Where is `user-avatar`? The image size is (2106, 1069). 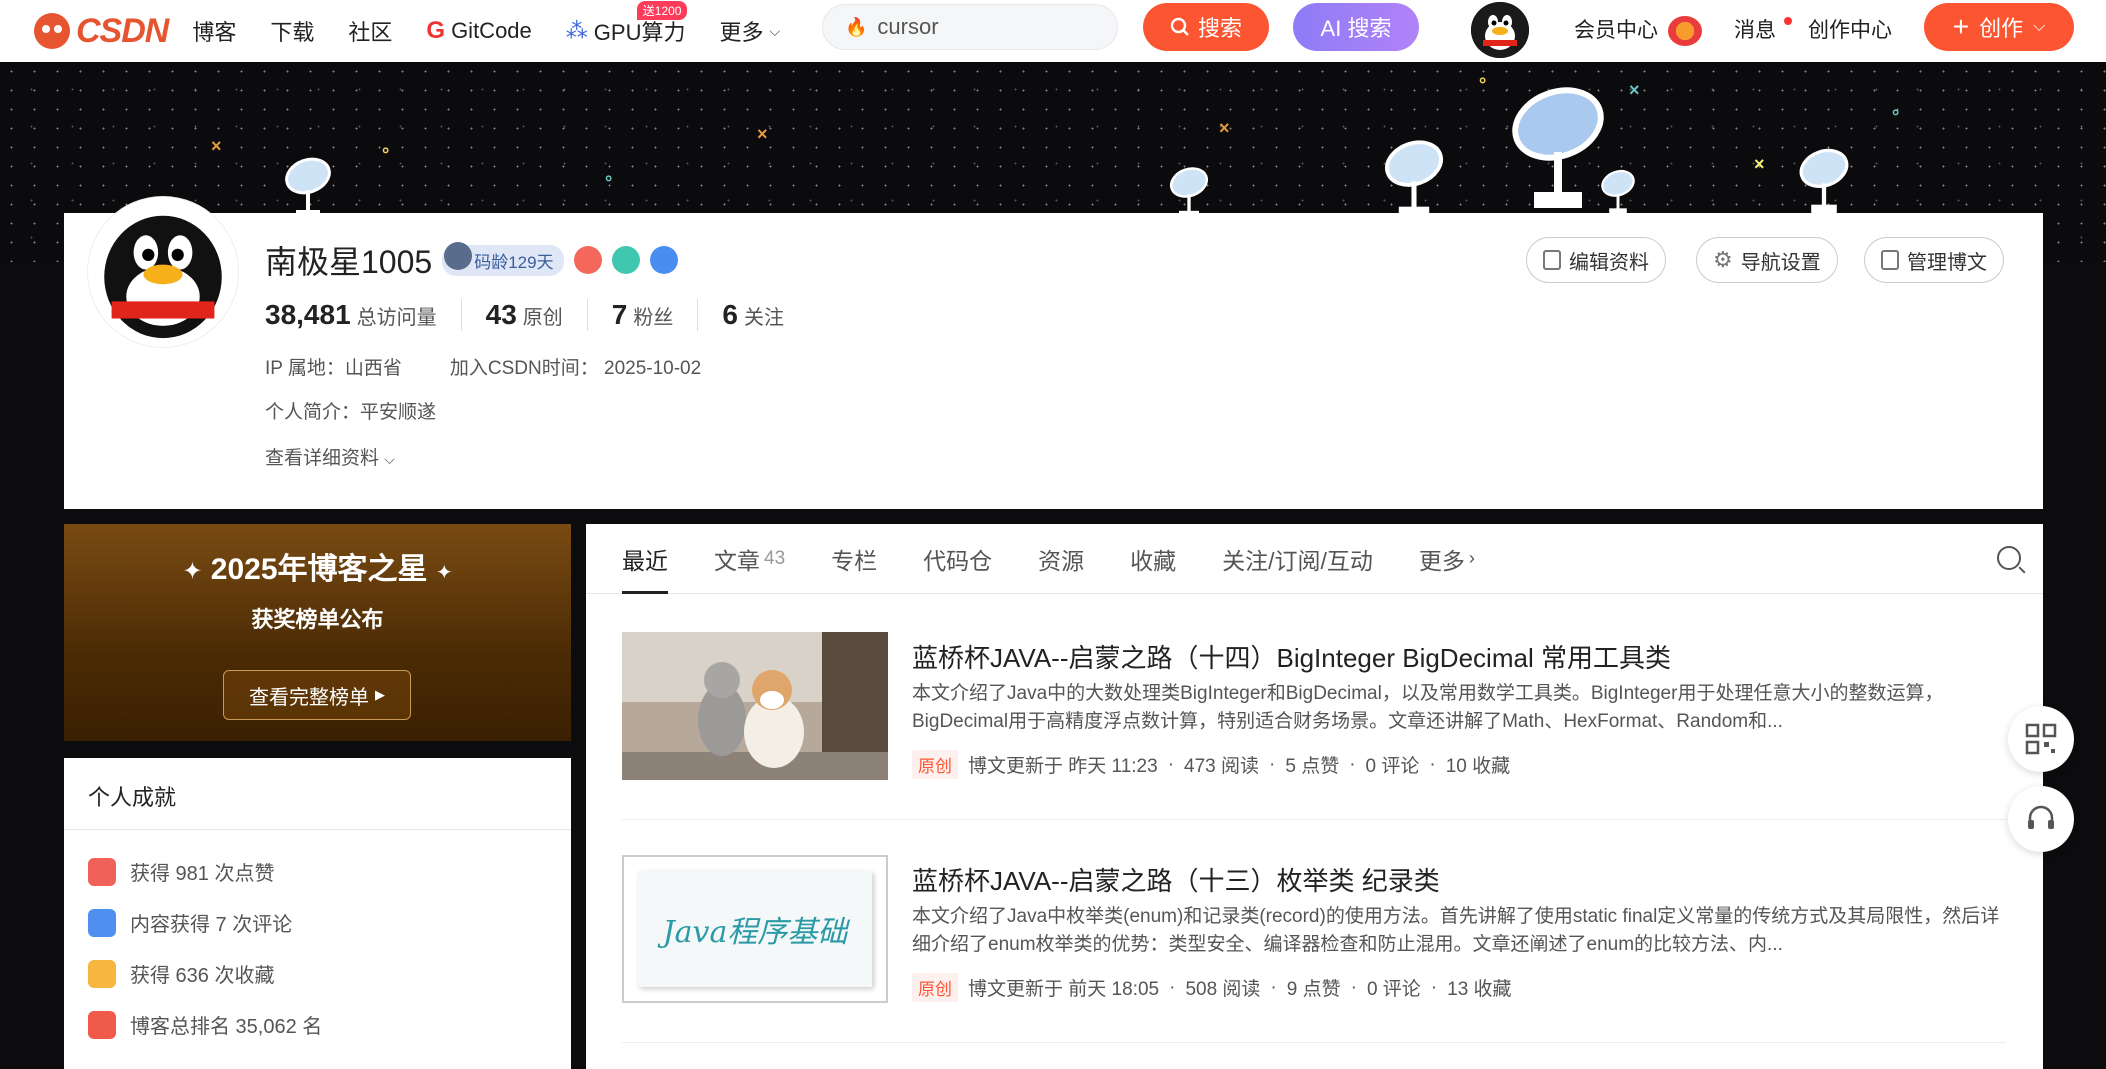
user-avatar is located at coordinates (1500, 30).